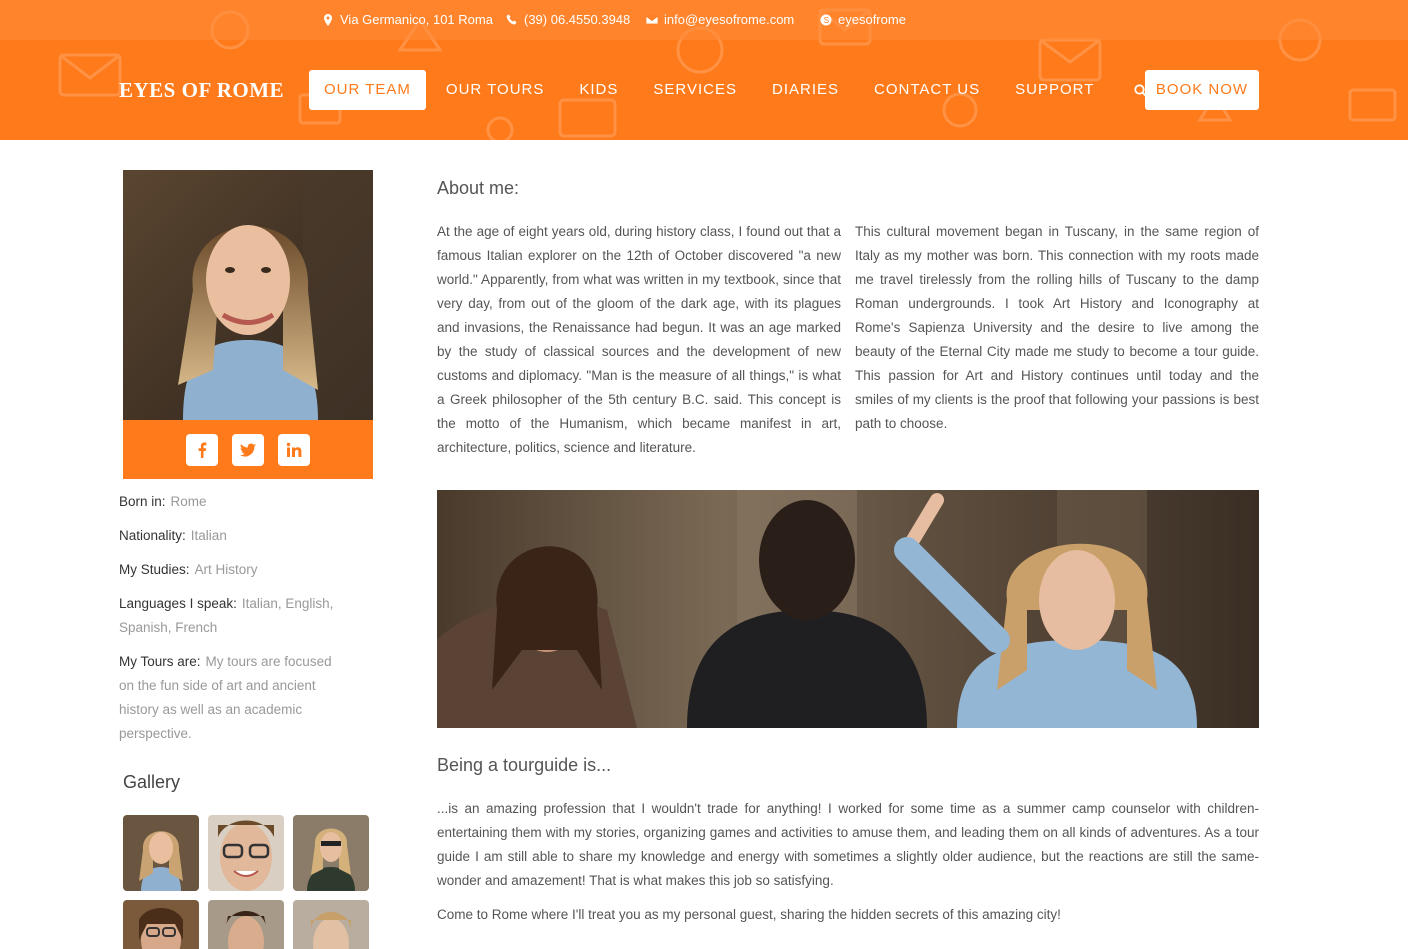 Image resolution: width=1408 pixels, height=949 pixels. I want to click on fact-label: Languages I speak:, so click(178, 603).